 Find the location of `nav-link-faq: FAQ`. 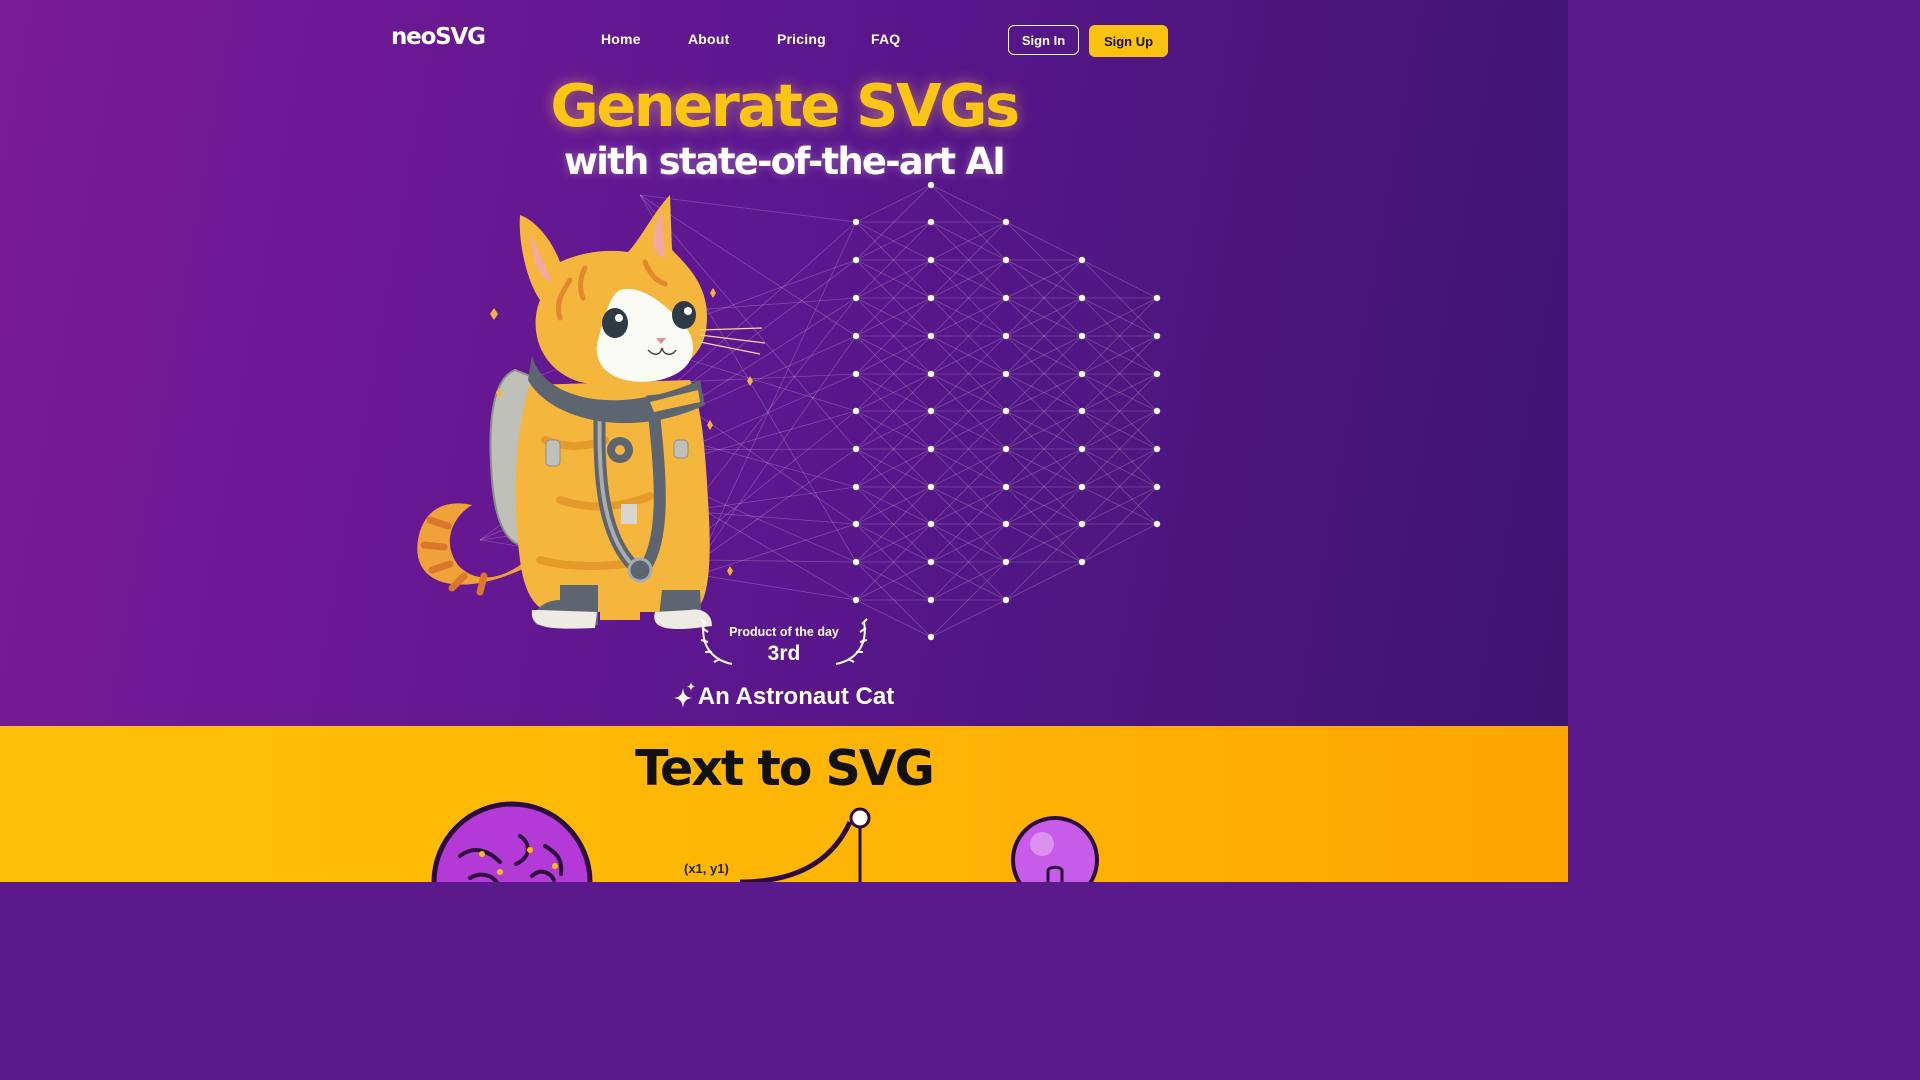

nav-link-faq: FAQ is located at coordinates (885, 39).